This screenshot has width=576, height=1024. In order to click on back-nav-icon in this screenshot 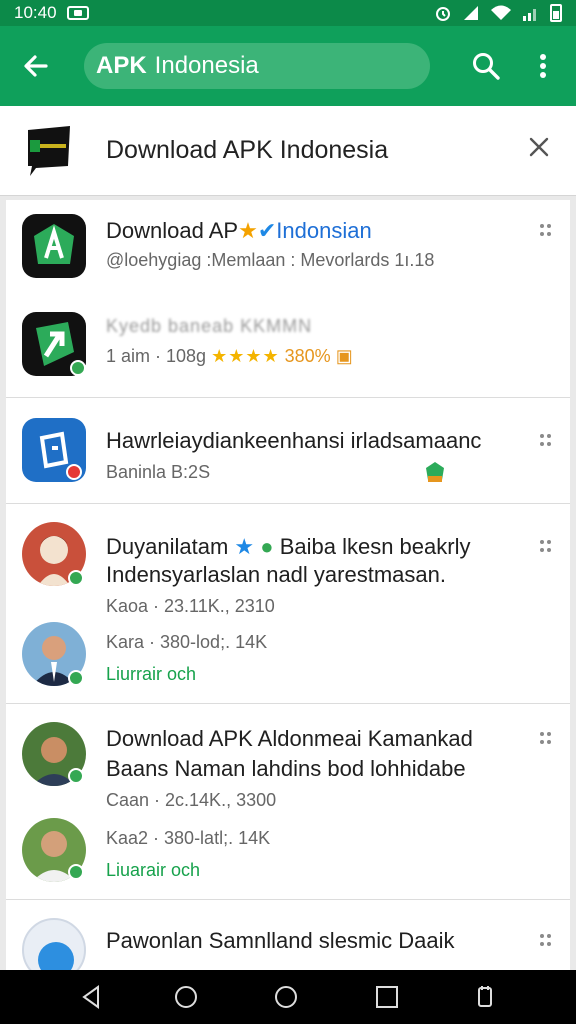, I will do `click(91, 997)`.